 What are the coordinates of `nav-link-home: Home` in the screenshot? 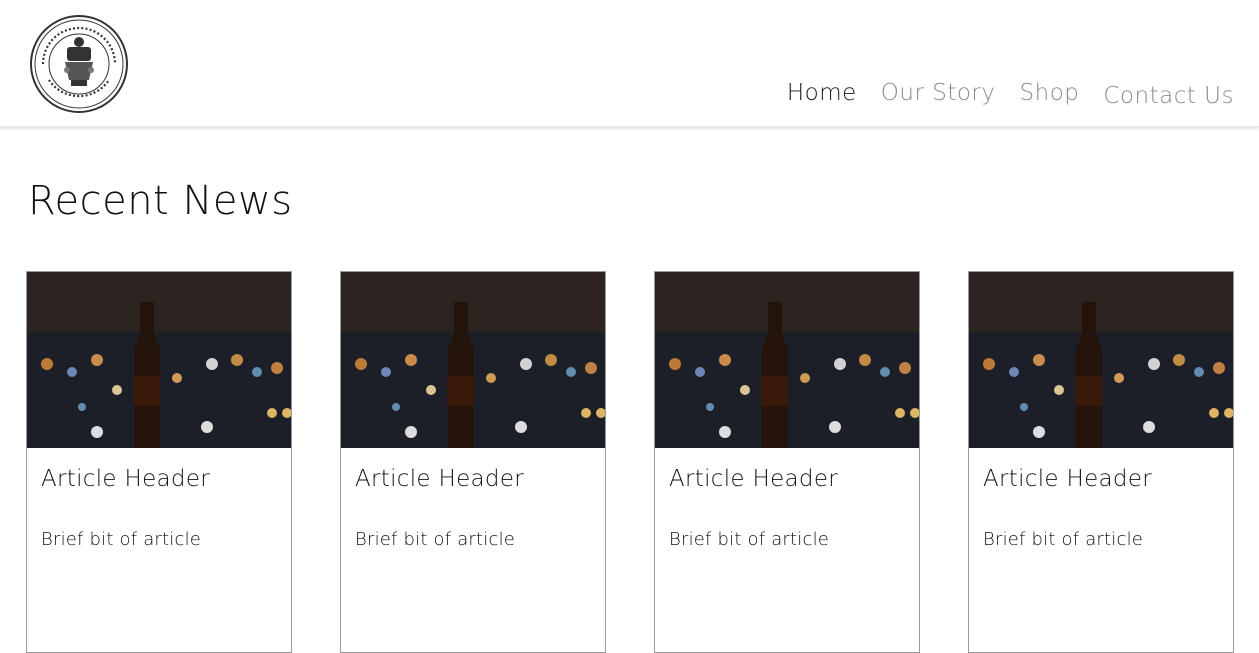 It's located at (822, 93).